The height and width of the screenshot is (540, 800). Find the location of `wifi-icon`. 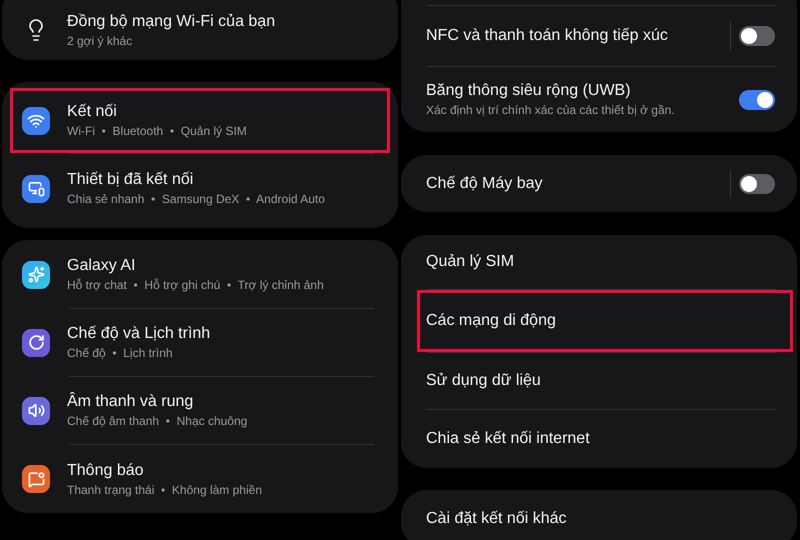

wifi-icon is located at coordinates (36, 120).